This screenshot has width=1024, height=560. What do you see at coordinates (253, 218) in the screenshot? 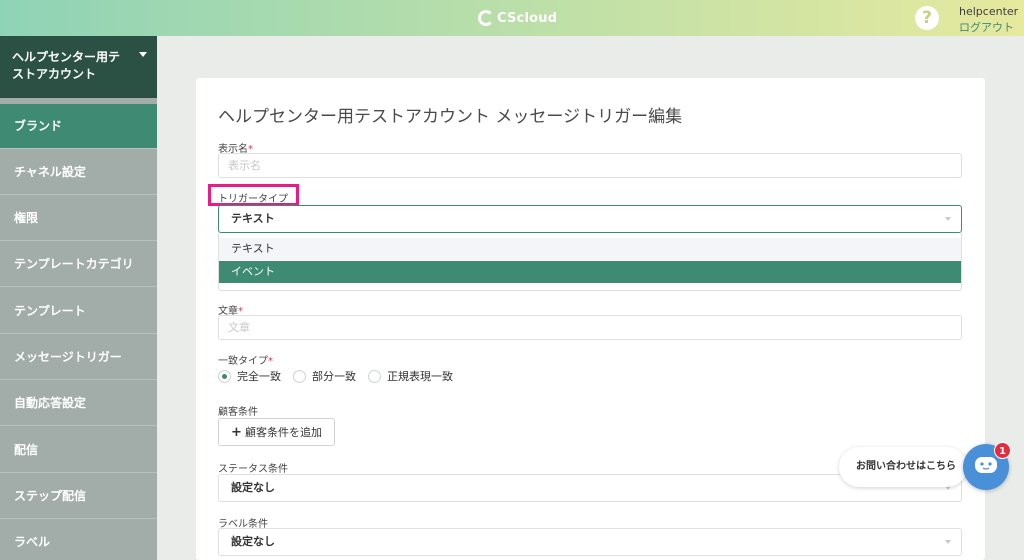
I see `trigger-type-selected-value: テキスト` at bounding box center [253, 218].